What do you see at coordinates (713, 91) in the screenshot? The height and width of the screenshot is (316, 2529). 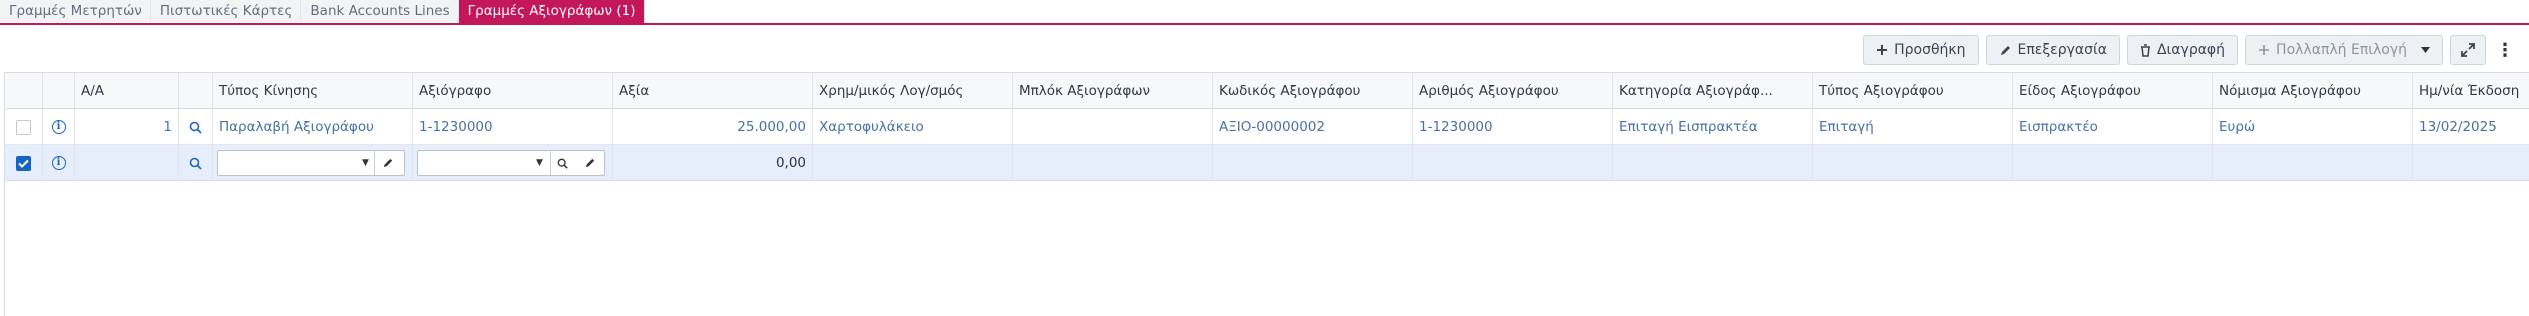 I see `column-header-value: Αξία` at bounding box center [713, 91].